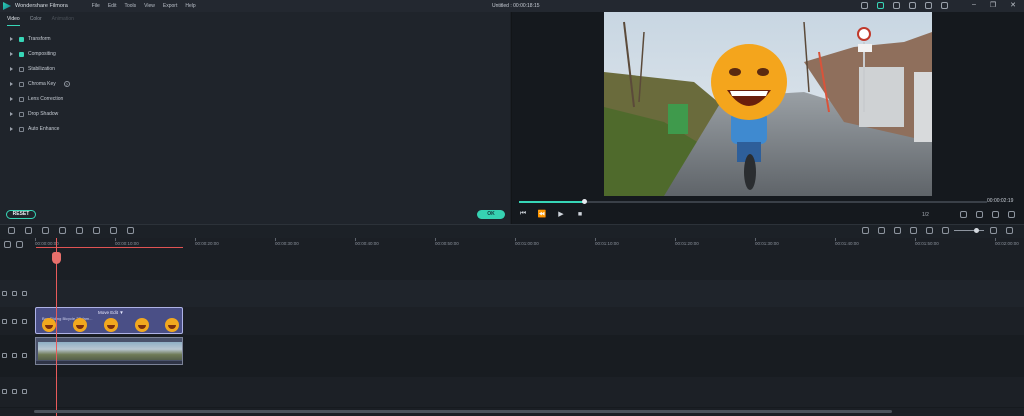  What do you see at coordinates (13, 21) in the screenshot?
I see `tab-video: Video` at bounding box center [13, 21].